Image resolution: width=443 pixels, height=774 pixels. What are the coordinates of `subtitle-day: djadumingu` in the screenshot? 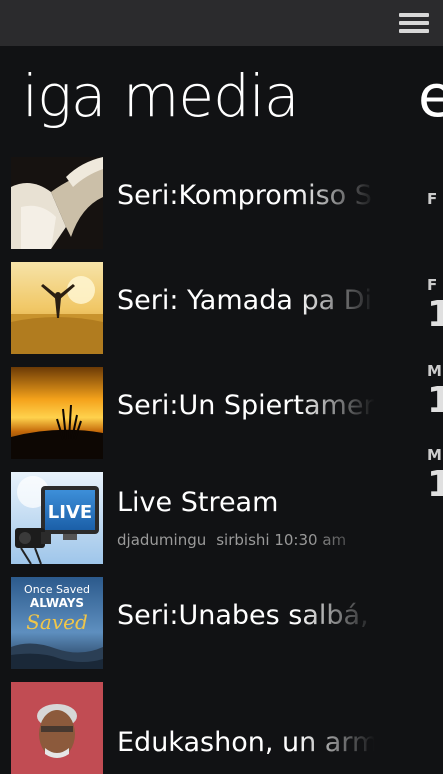 It's located at (162, 540).